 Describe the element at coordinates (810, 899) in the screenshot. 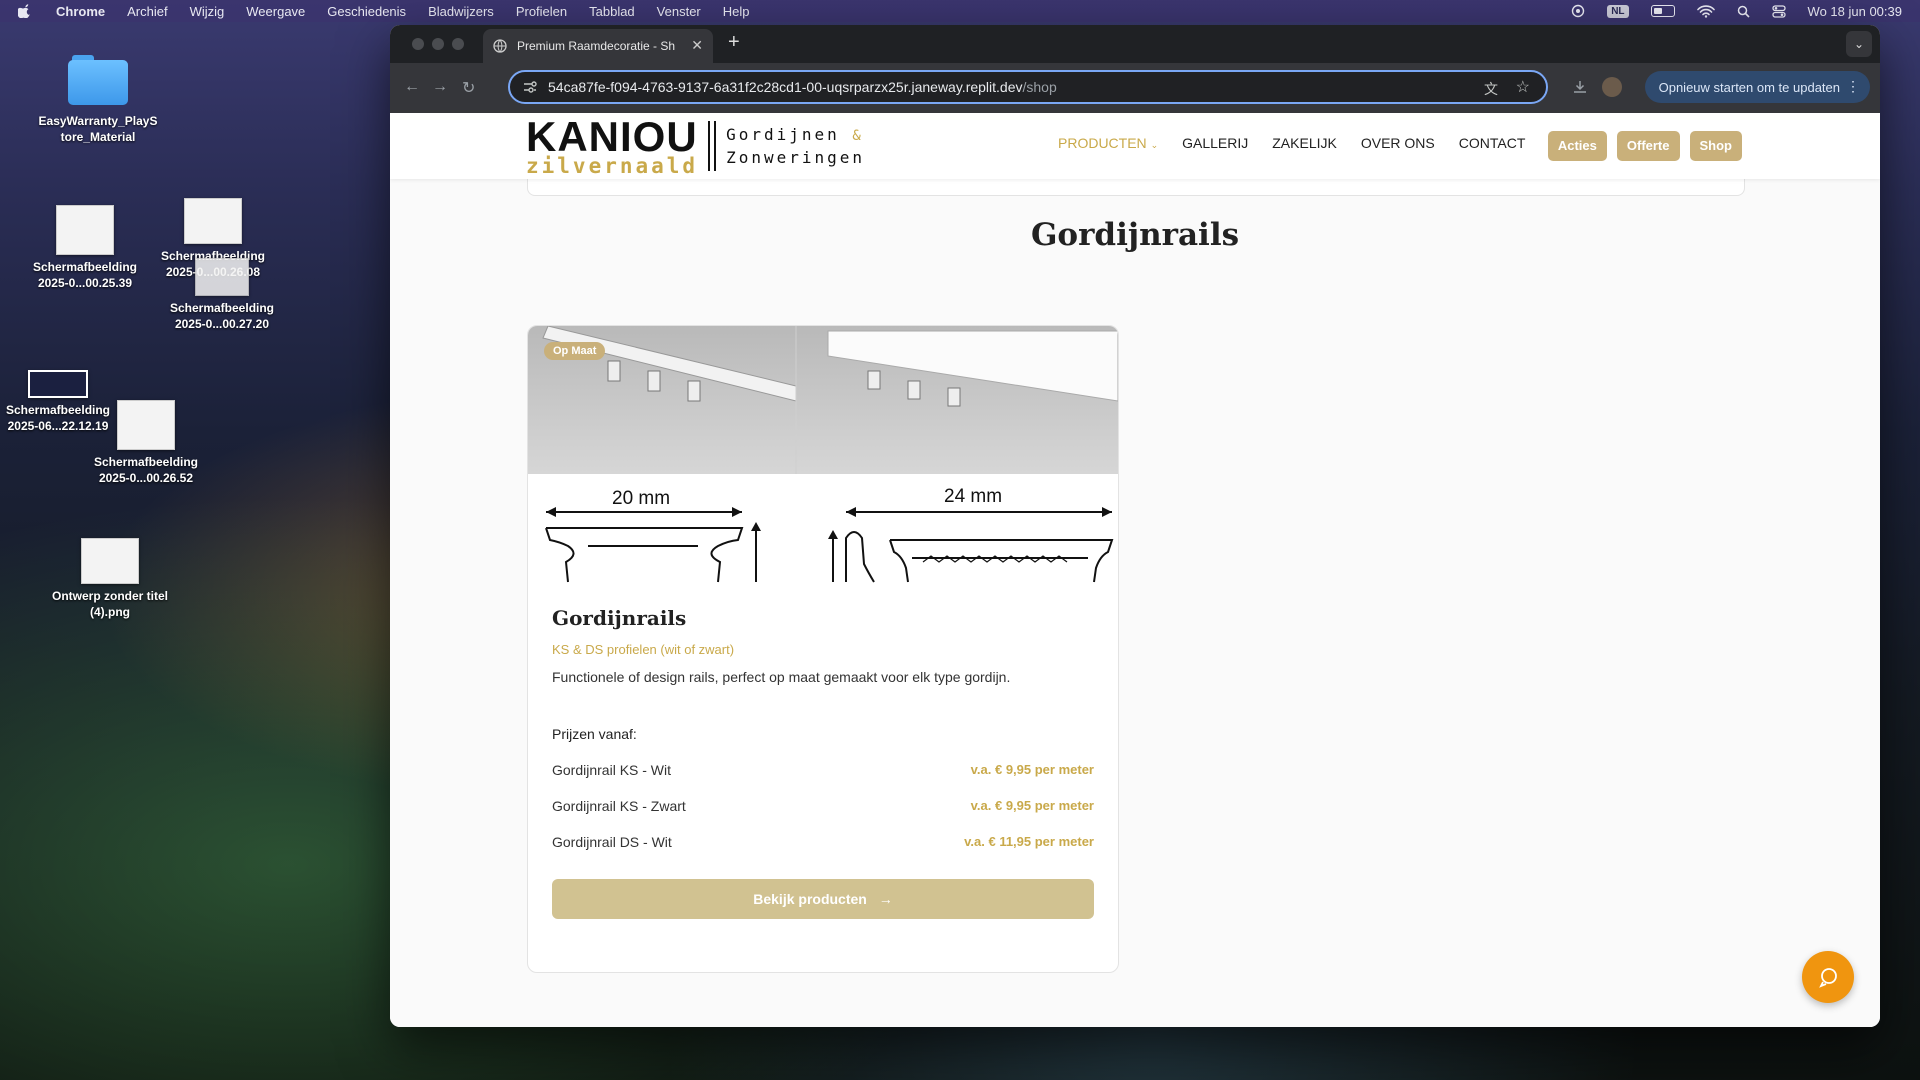

I see `cta-label: Bekijk producten` at that location.